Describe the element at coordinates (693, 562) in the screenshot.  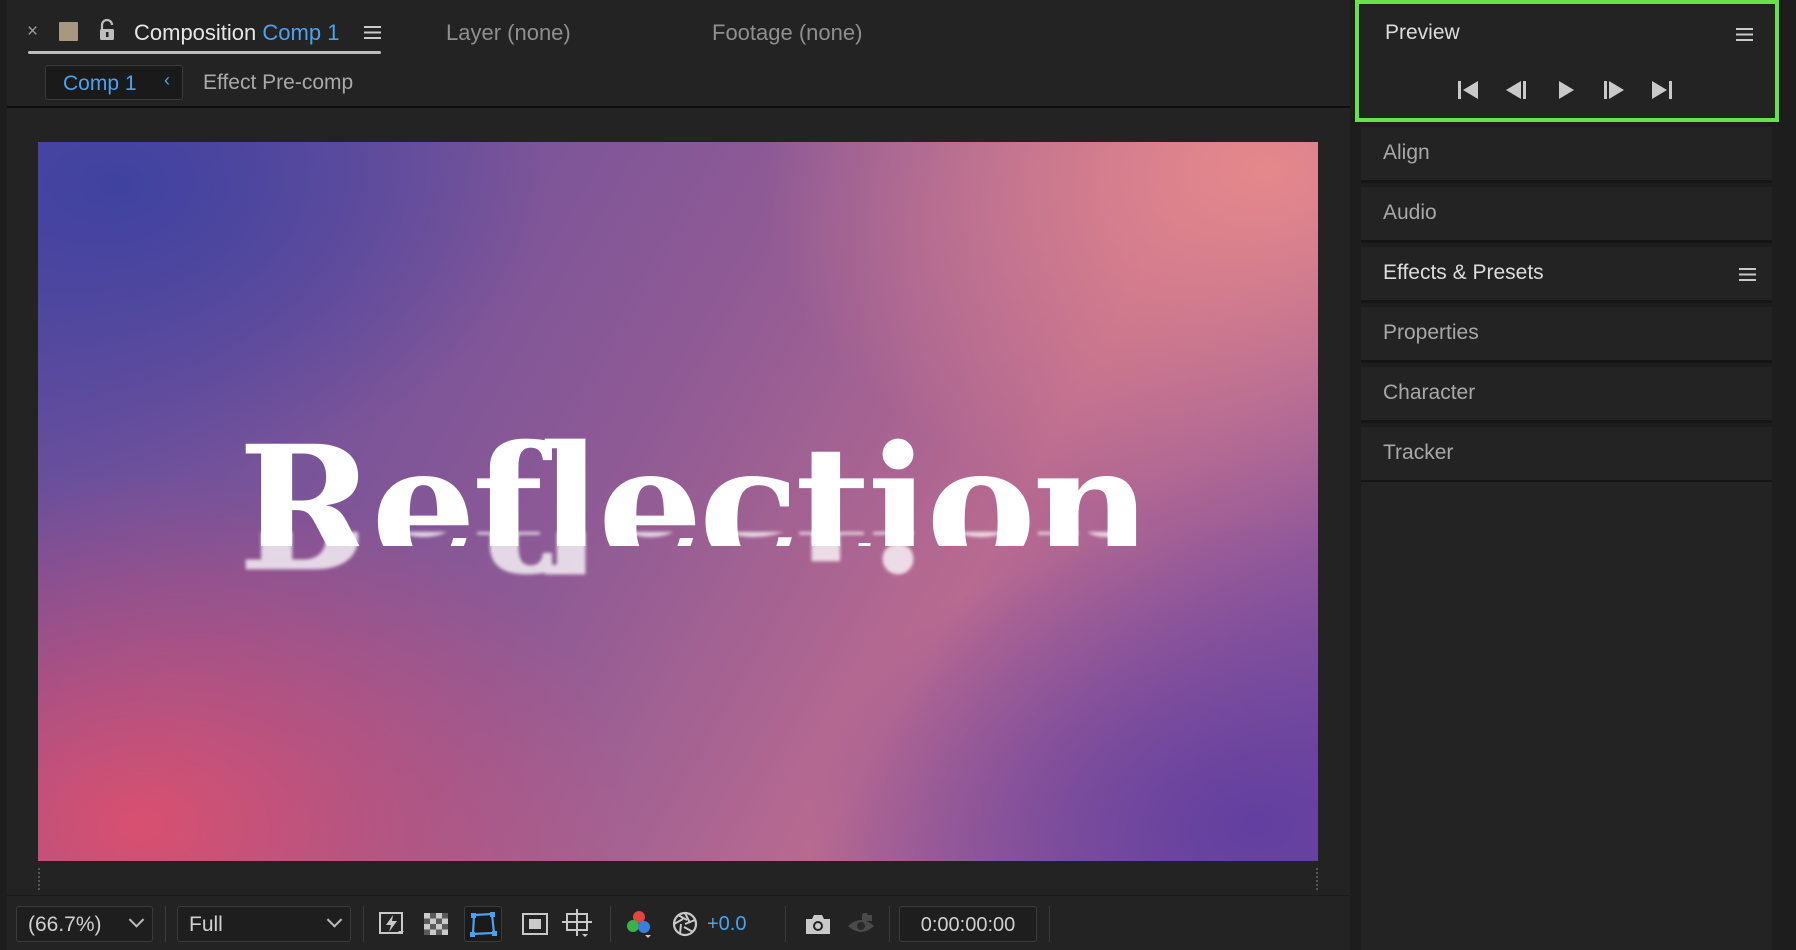
I see `reflection-text: Reflection` at that location.